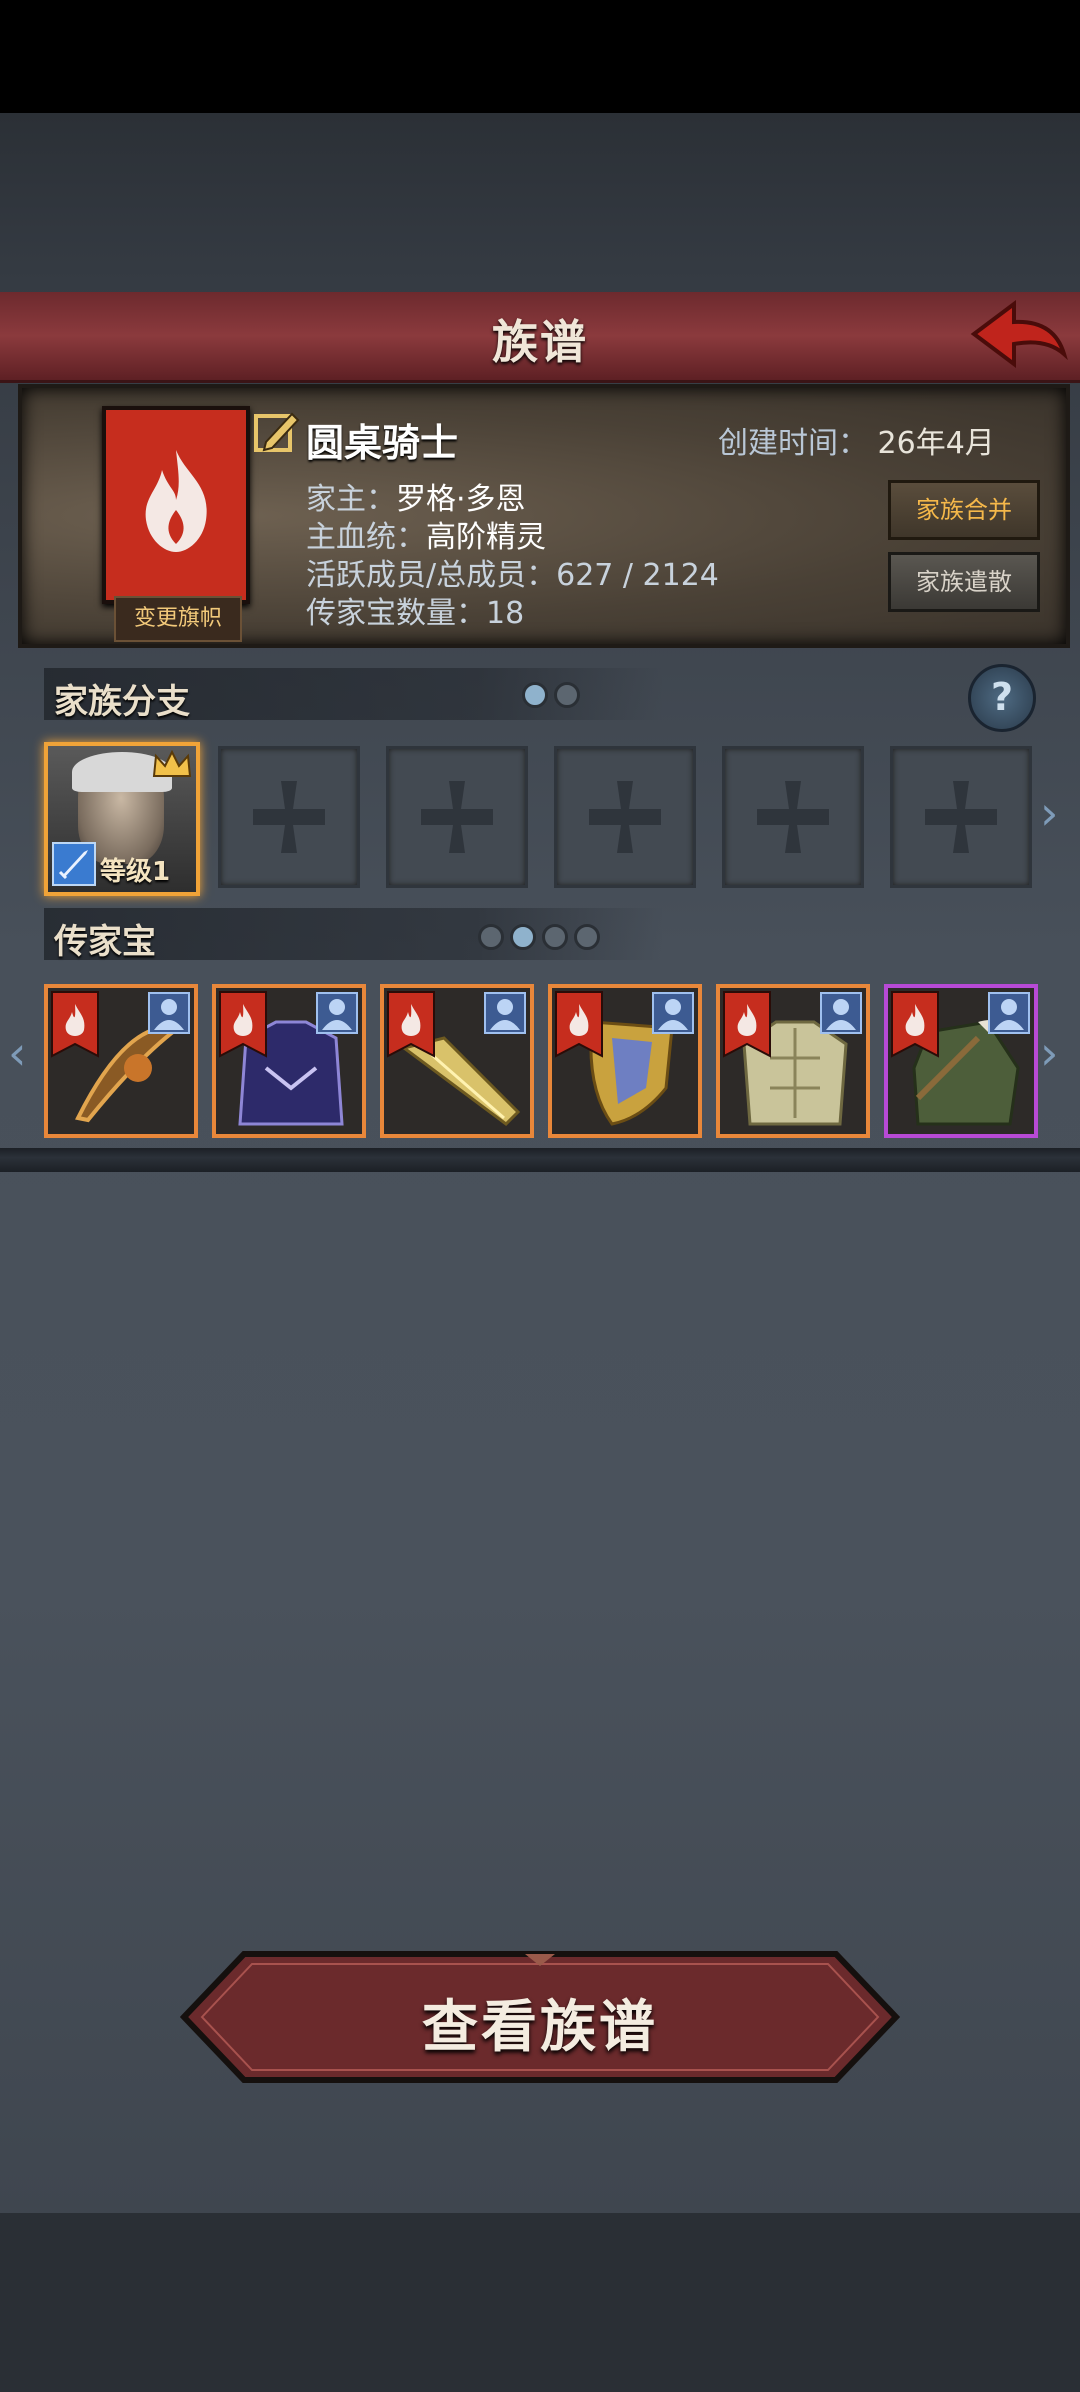 The image size is (1080, 2392). Describe the element at coordinates (176, 501) in the screenshot. I see `flame-icon` at that location.